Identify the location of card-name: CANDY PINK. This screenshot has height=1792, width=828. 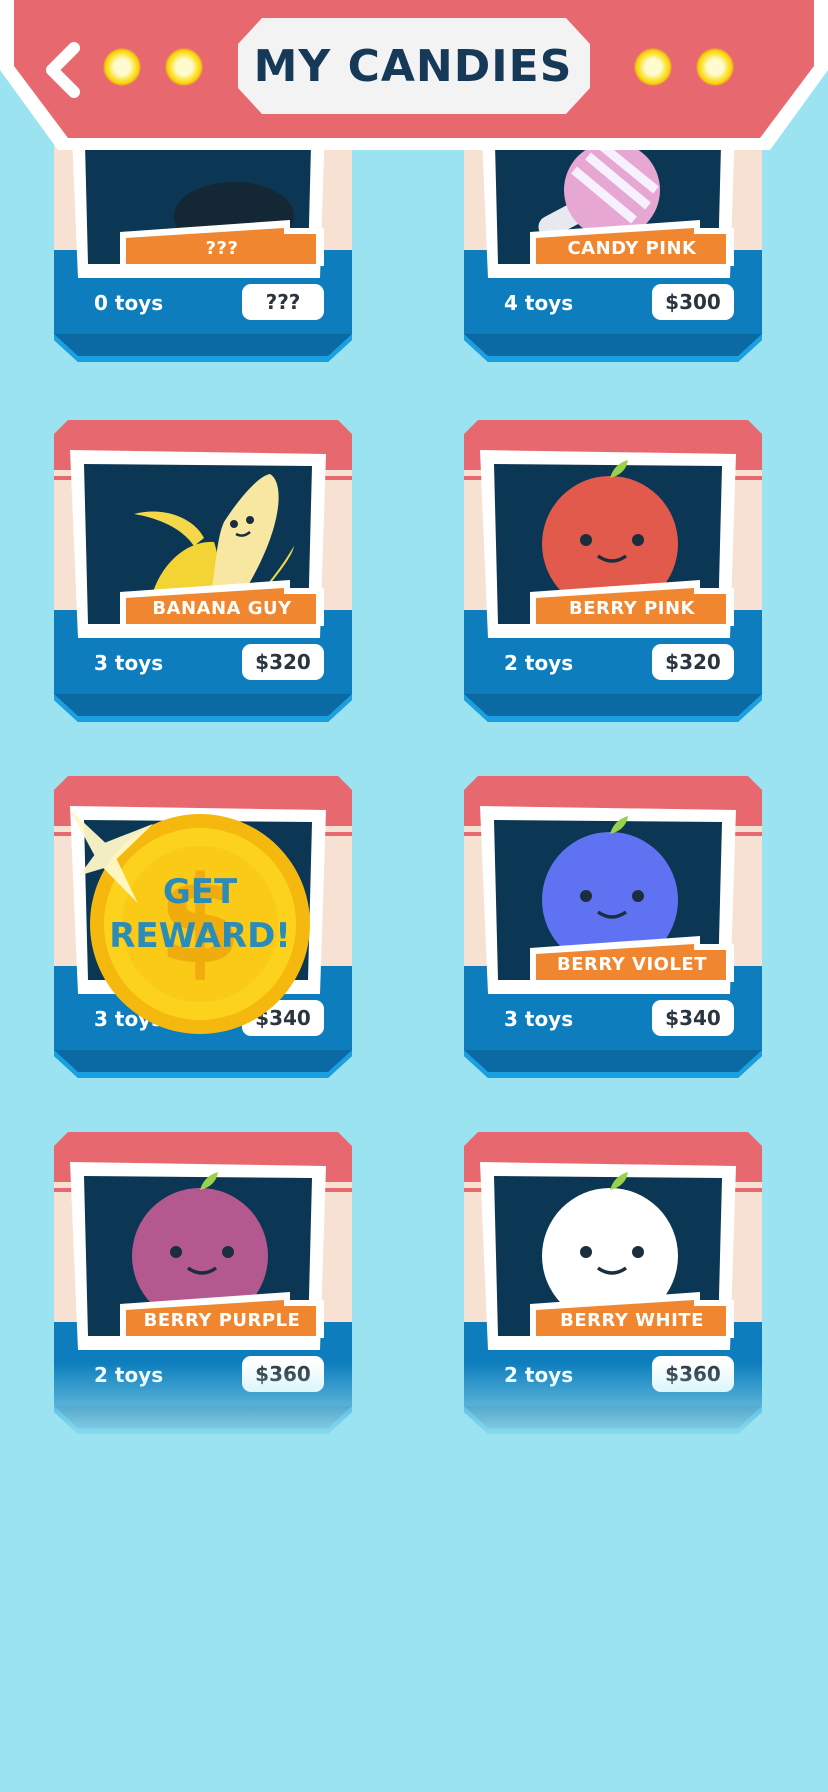
(632, 248).